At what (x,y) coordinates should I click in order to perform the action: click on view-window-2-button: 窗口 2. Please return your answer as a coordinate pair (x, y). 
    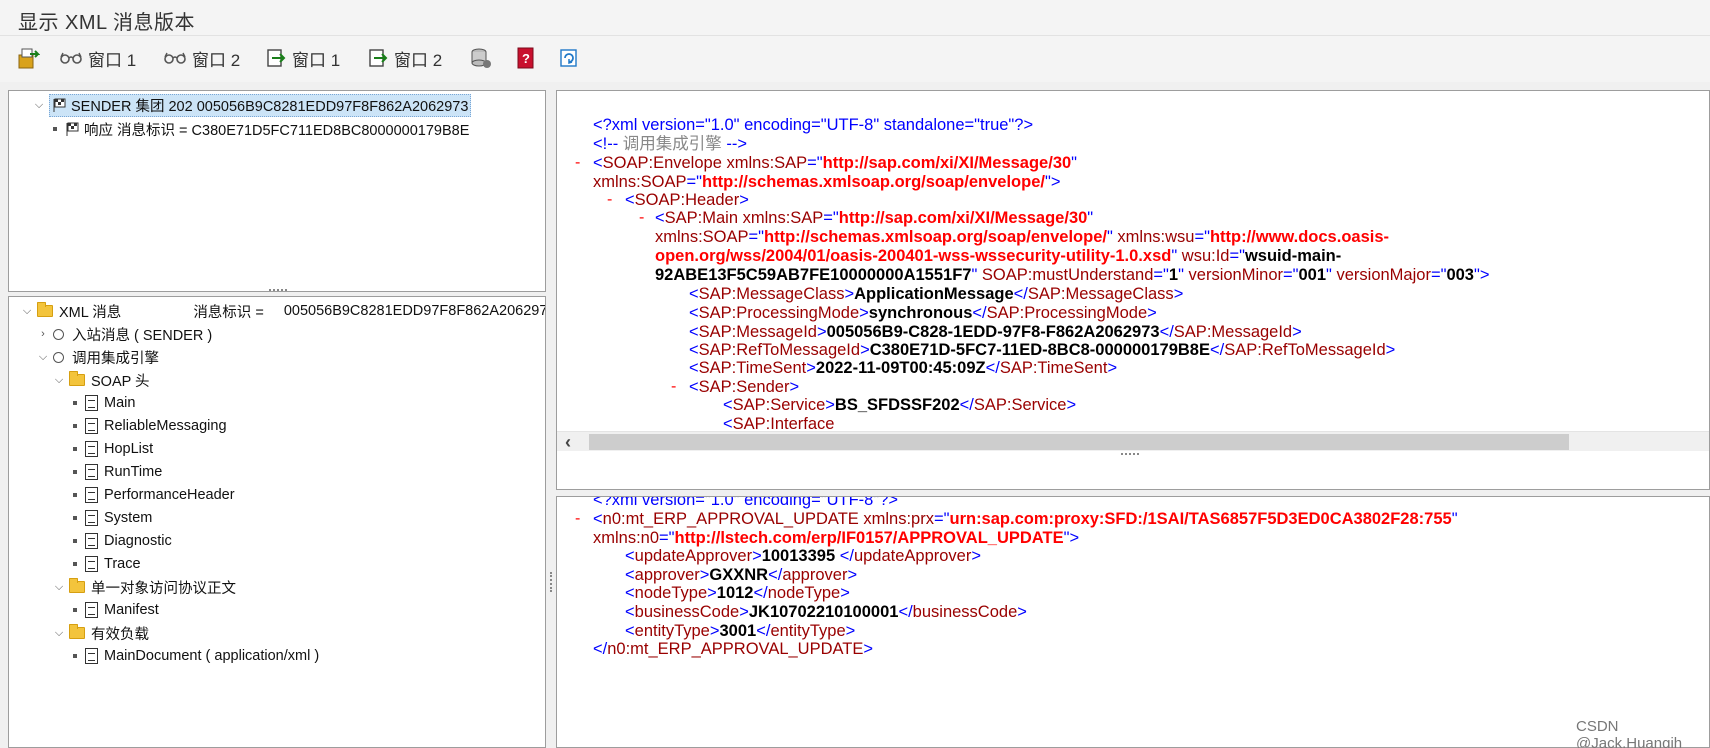
    Looking at the image, I should click on (202, 58).